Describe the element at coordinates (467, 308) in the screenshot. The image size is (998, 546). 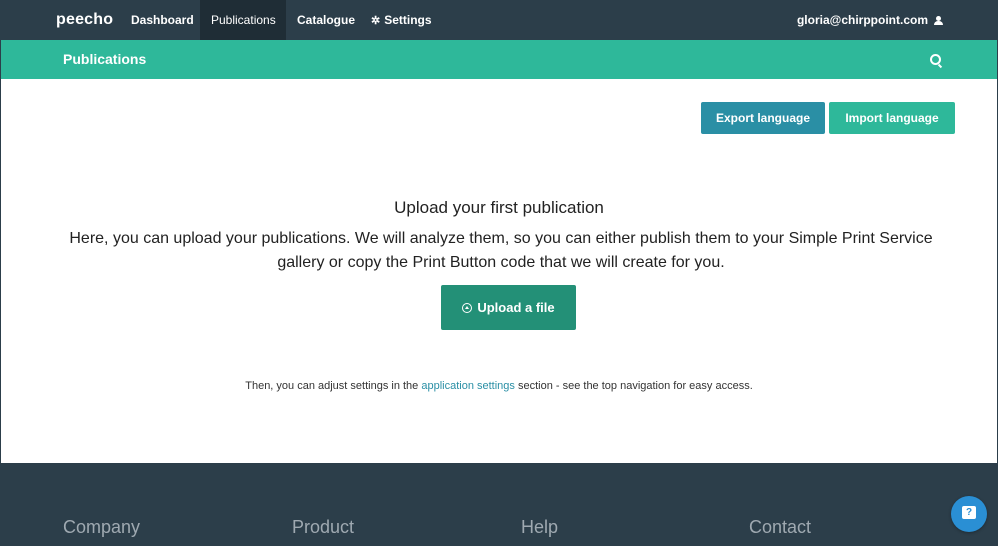
I see `upload-icon` at that location.